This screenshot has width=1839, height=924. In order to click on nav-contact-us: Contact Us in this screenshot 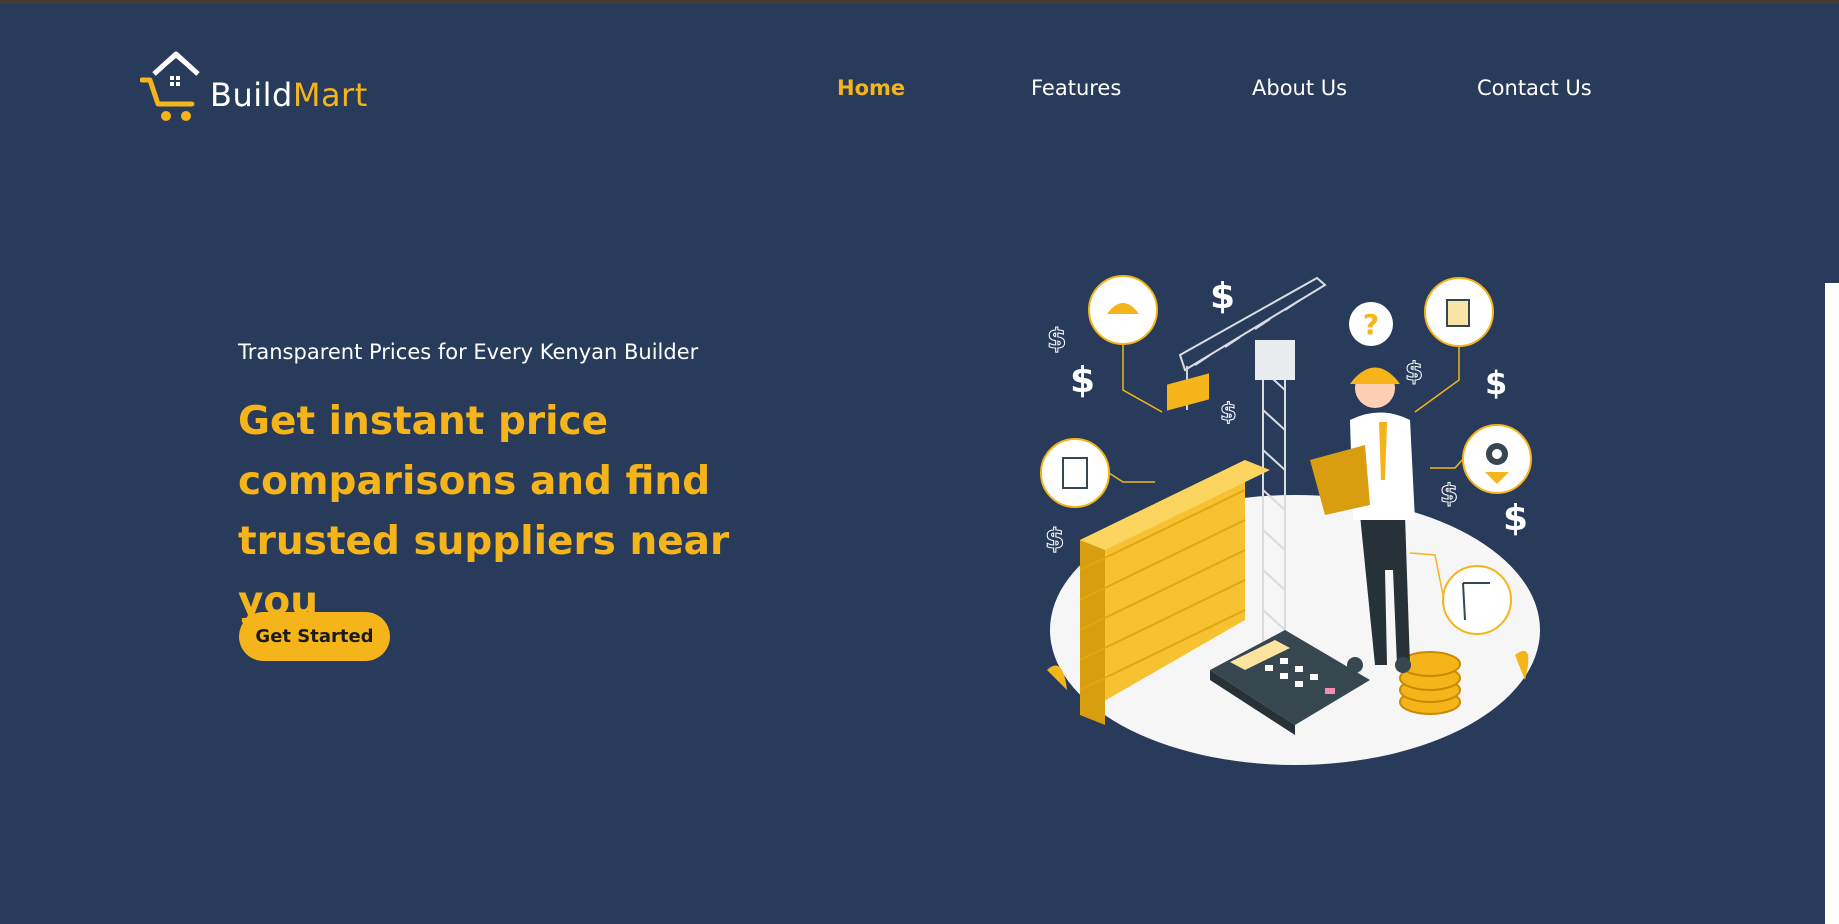, I will do `click(1534, 88)`.